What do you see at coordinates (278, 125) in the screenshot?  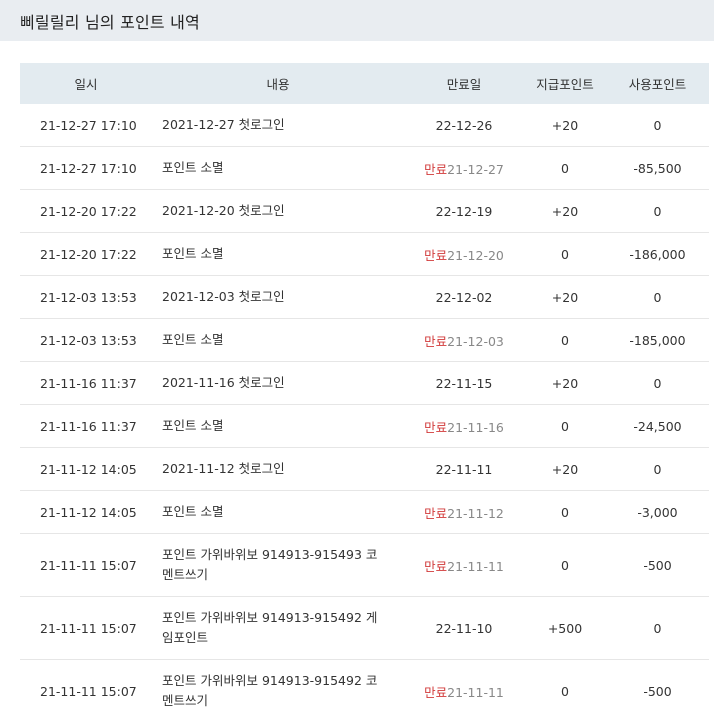 I see `row-content: 2021-12-27 첫로그인` at bounding box center [278, 125].